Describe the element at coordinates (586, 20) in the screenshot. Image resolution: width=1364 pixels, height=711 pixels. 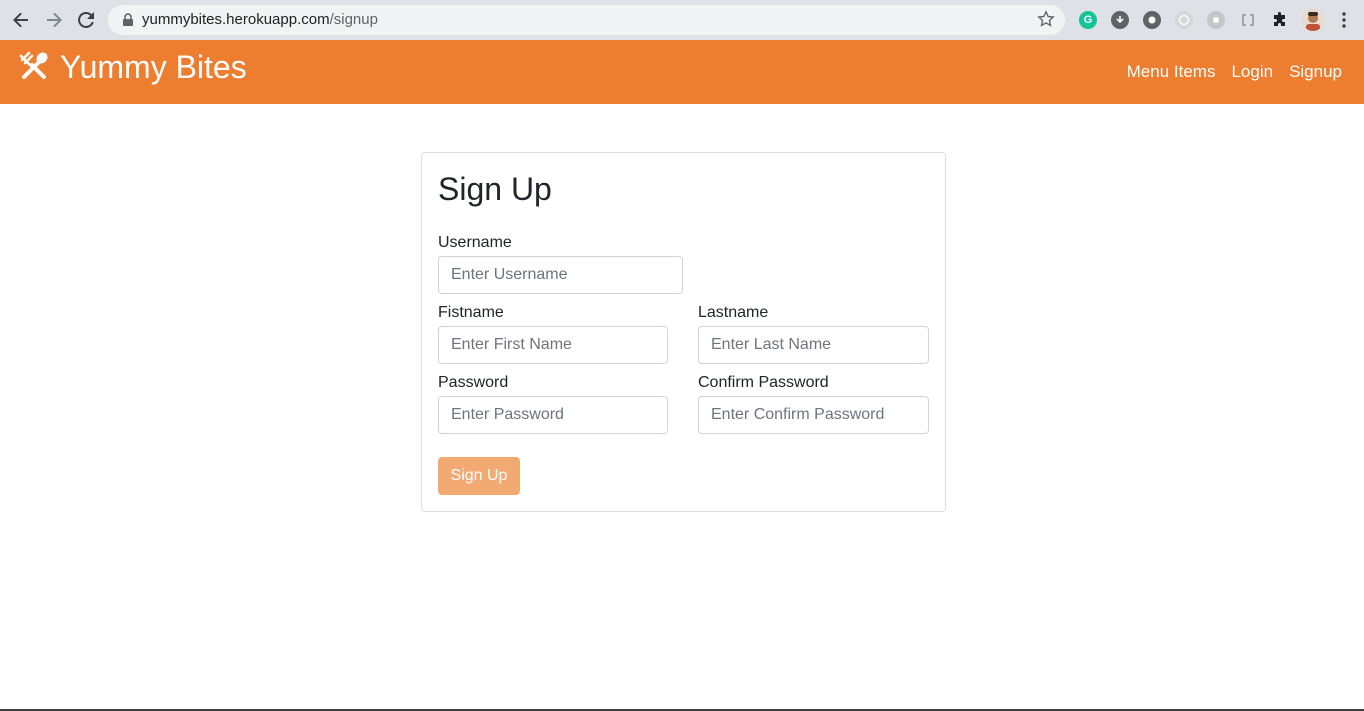
I see `address-bar: yummybites.herokuapp.com/signup` at that location.